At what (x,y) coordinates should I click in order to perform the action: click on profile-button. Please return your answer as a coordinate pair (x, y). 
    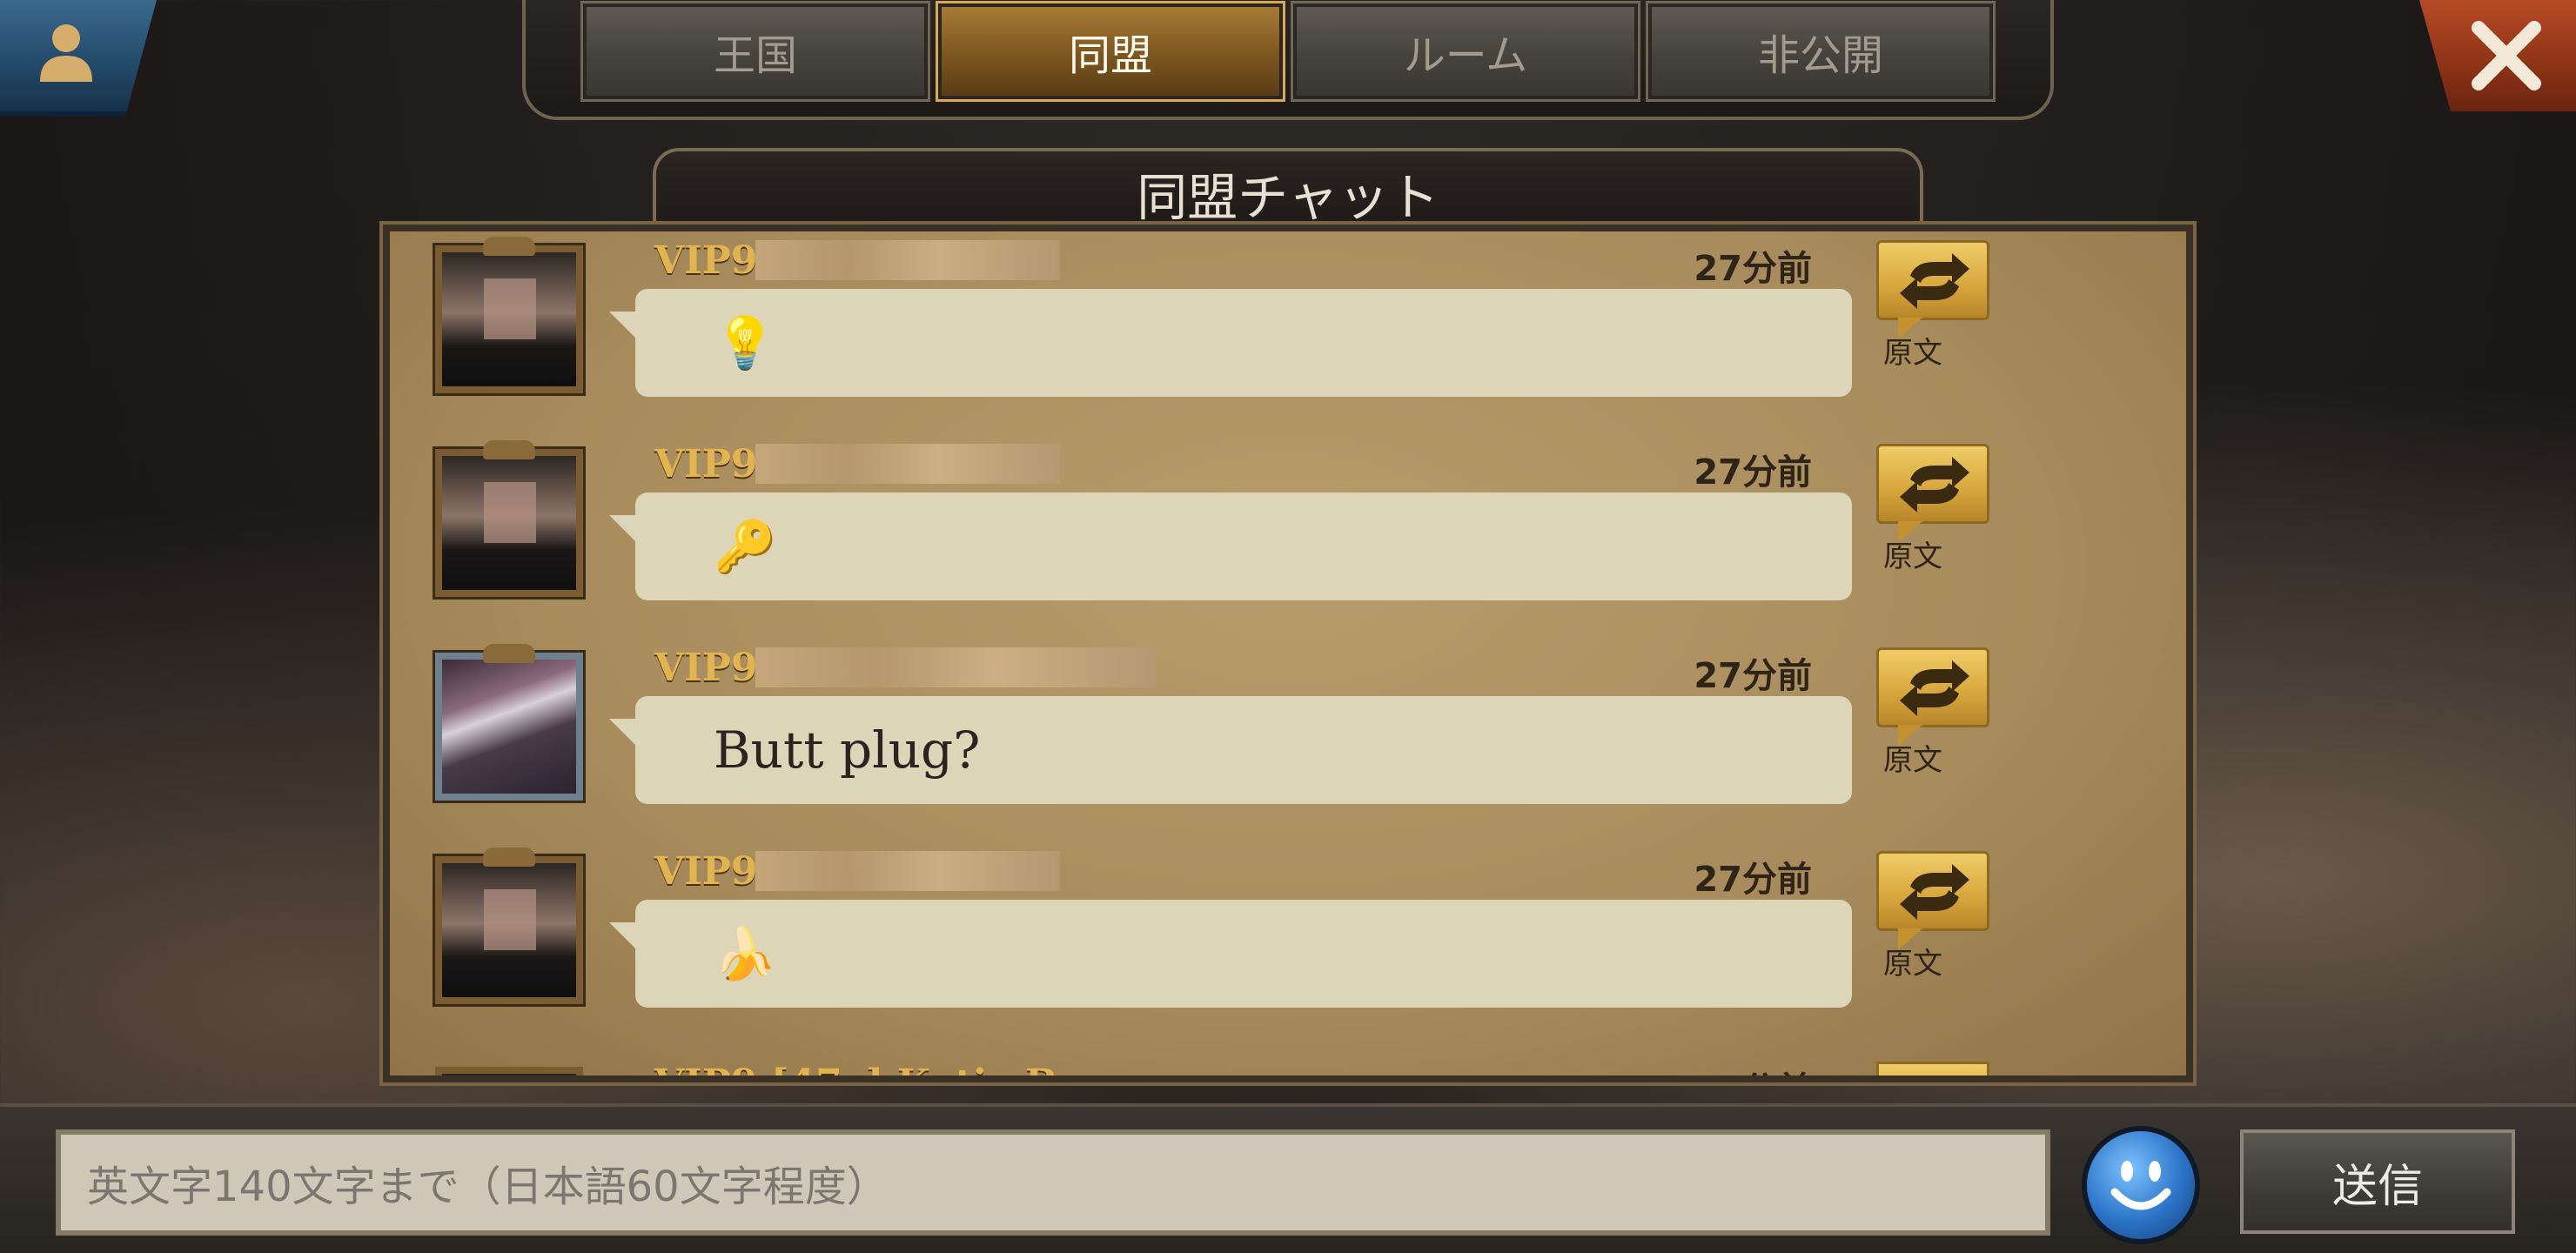
    Looking at the image, I should click on (78, 58).